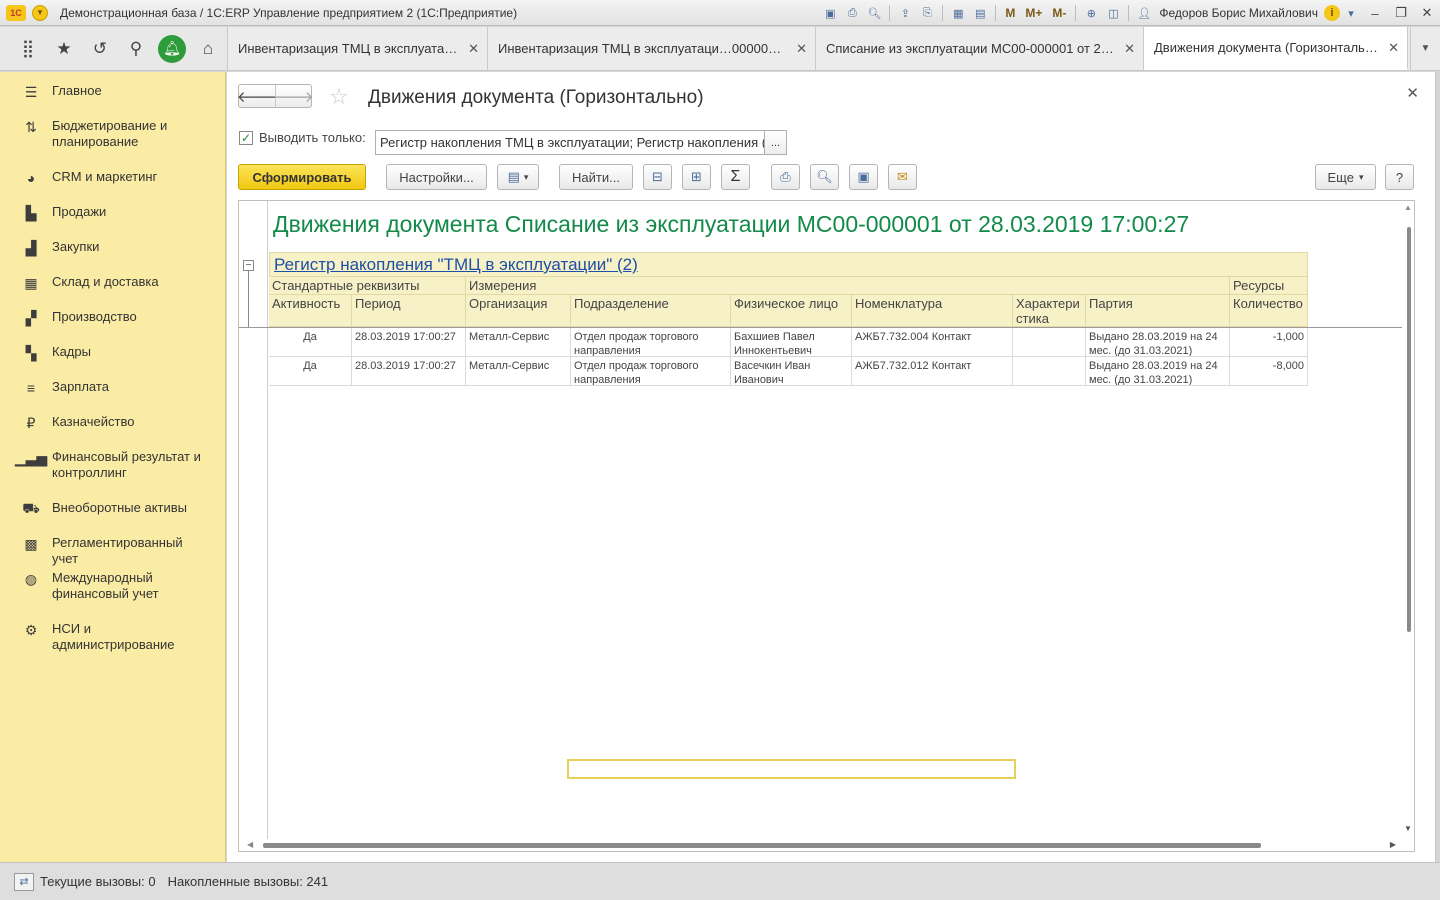 This screenshot has height=900, width=1440. I want to click on email-button: ✉, so click(902, 177).